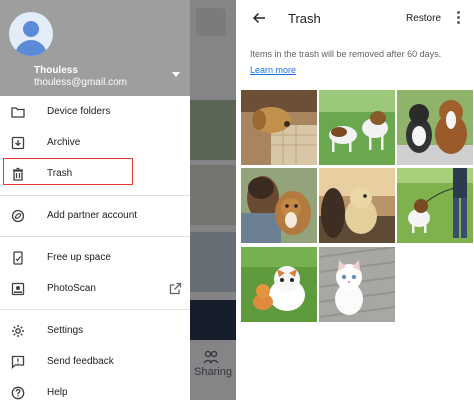 The width and height of the screenshot is (474, 400). What do you see at coordinates (79, 257) in the screenshot?
I see `menu-item-label: Free up space` at bounding box center [79, 257].